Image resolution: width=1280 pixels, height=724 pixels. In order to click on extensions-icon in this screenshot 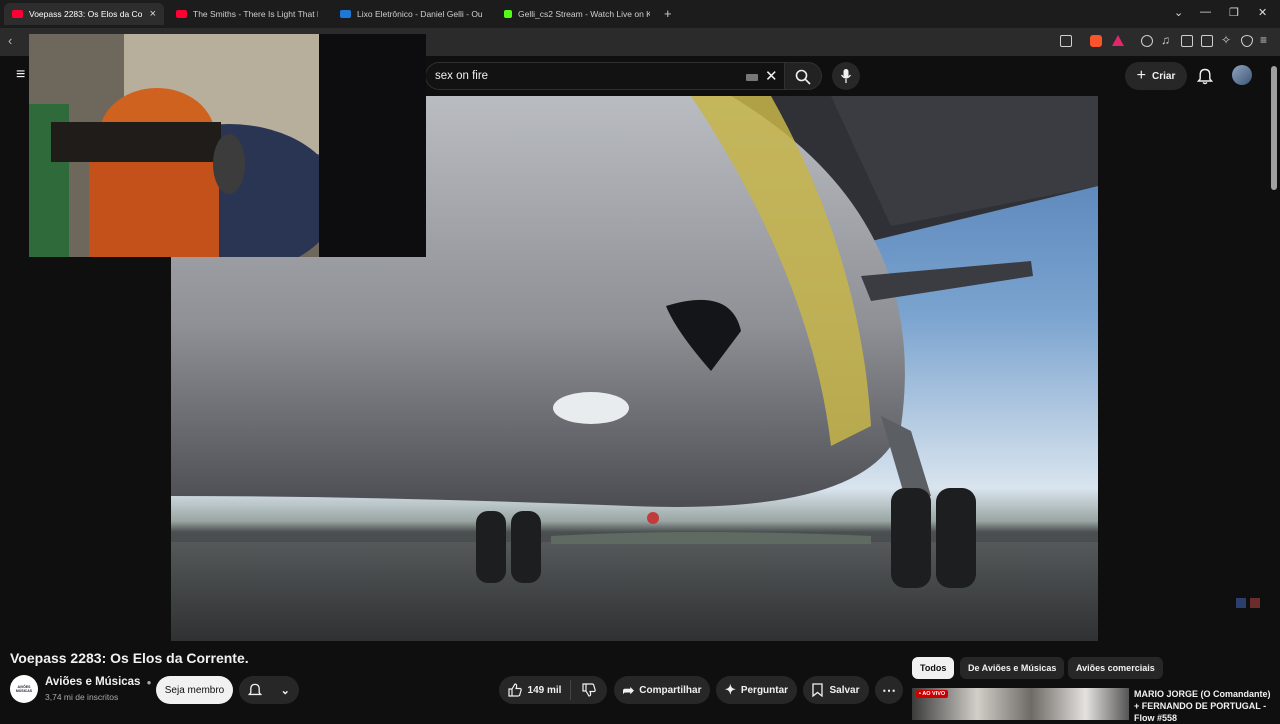, I will do `click(1147, 41)`.